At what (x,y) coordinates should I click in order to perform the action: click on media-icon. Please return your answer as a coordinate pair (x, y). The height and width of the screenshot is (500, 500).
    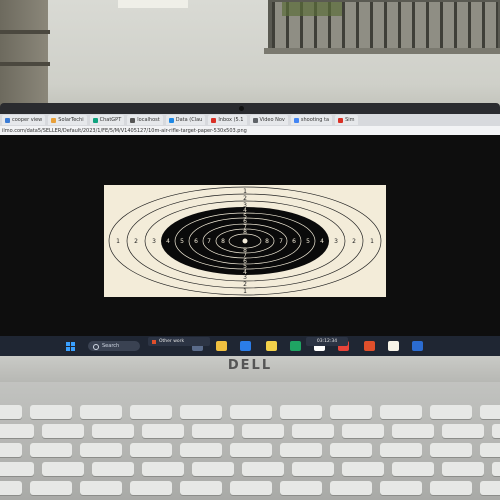
    Looking at the image, I should click on (154, 341).